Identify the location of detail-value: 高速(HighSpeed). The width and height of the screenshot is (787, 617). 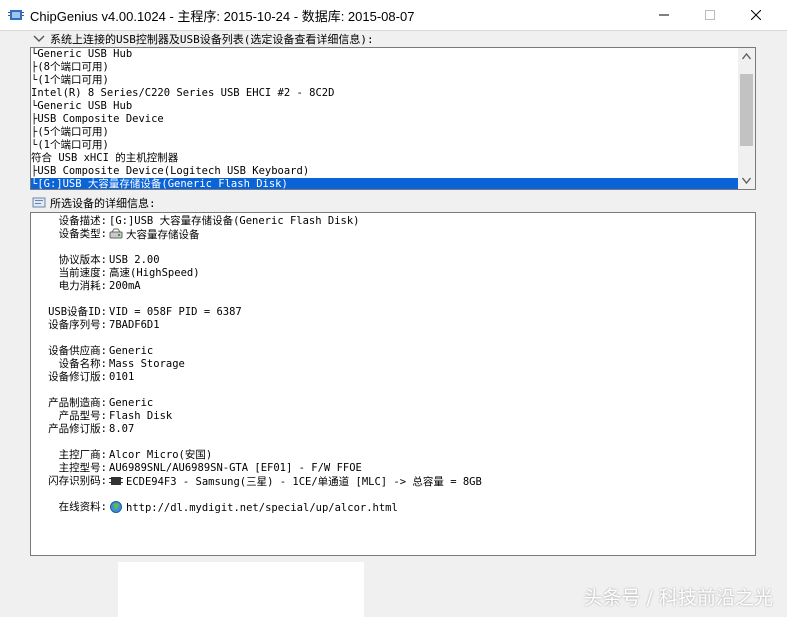
(154, 273).